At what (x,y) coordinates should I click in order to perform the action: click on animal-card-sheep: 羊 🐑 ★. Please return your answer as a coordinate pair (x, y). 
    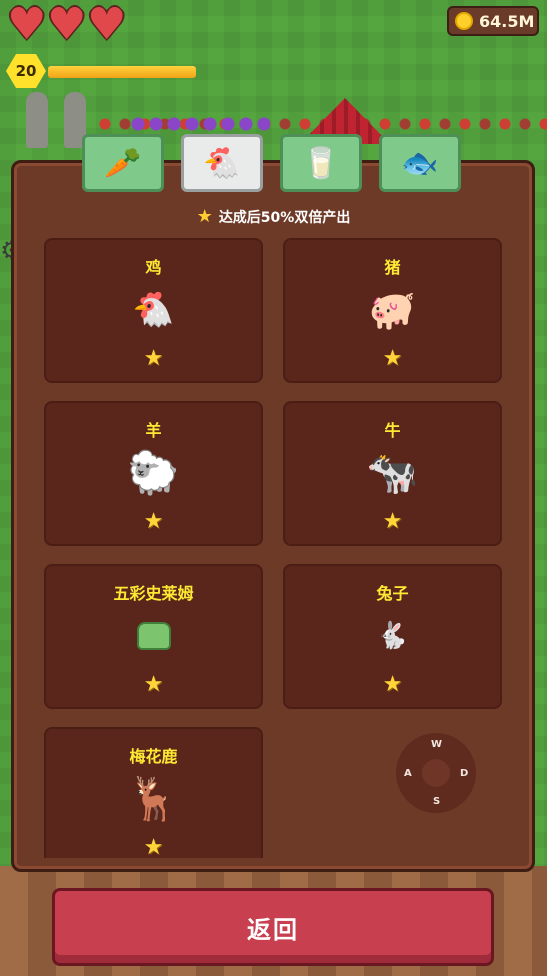
    Looking at the image, I should click on (153, 473).